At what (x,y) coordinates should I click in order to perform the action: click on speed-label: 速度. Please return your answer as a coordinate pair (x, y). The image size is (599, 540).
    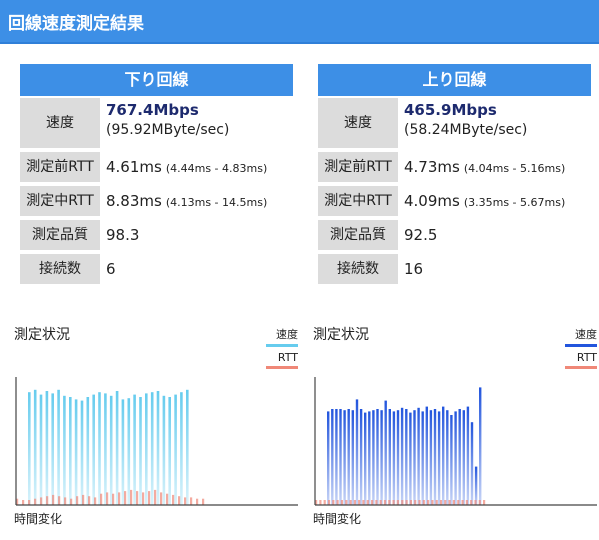
    Looking at the image, I should click on (60, 123).